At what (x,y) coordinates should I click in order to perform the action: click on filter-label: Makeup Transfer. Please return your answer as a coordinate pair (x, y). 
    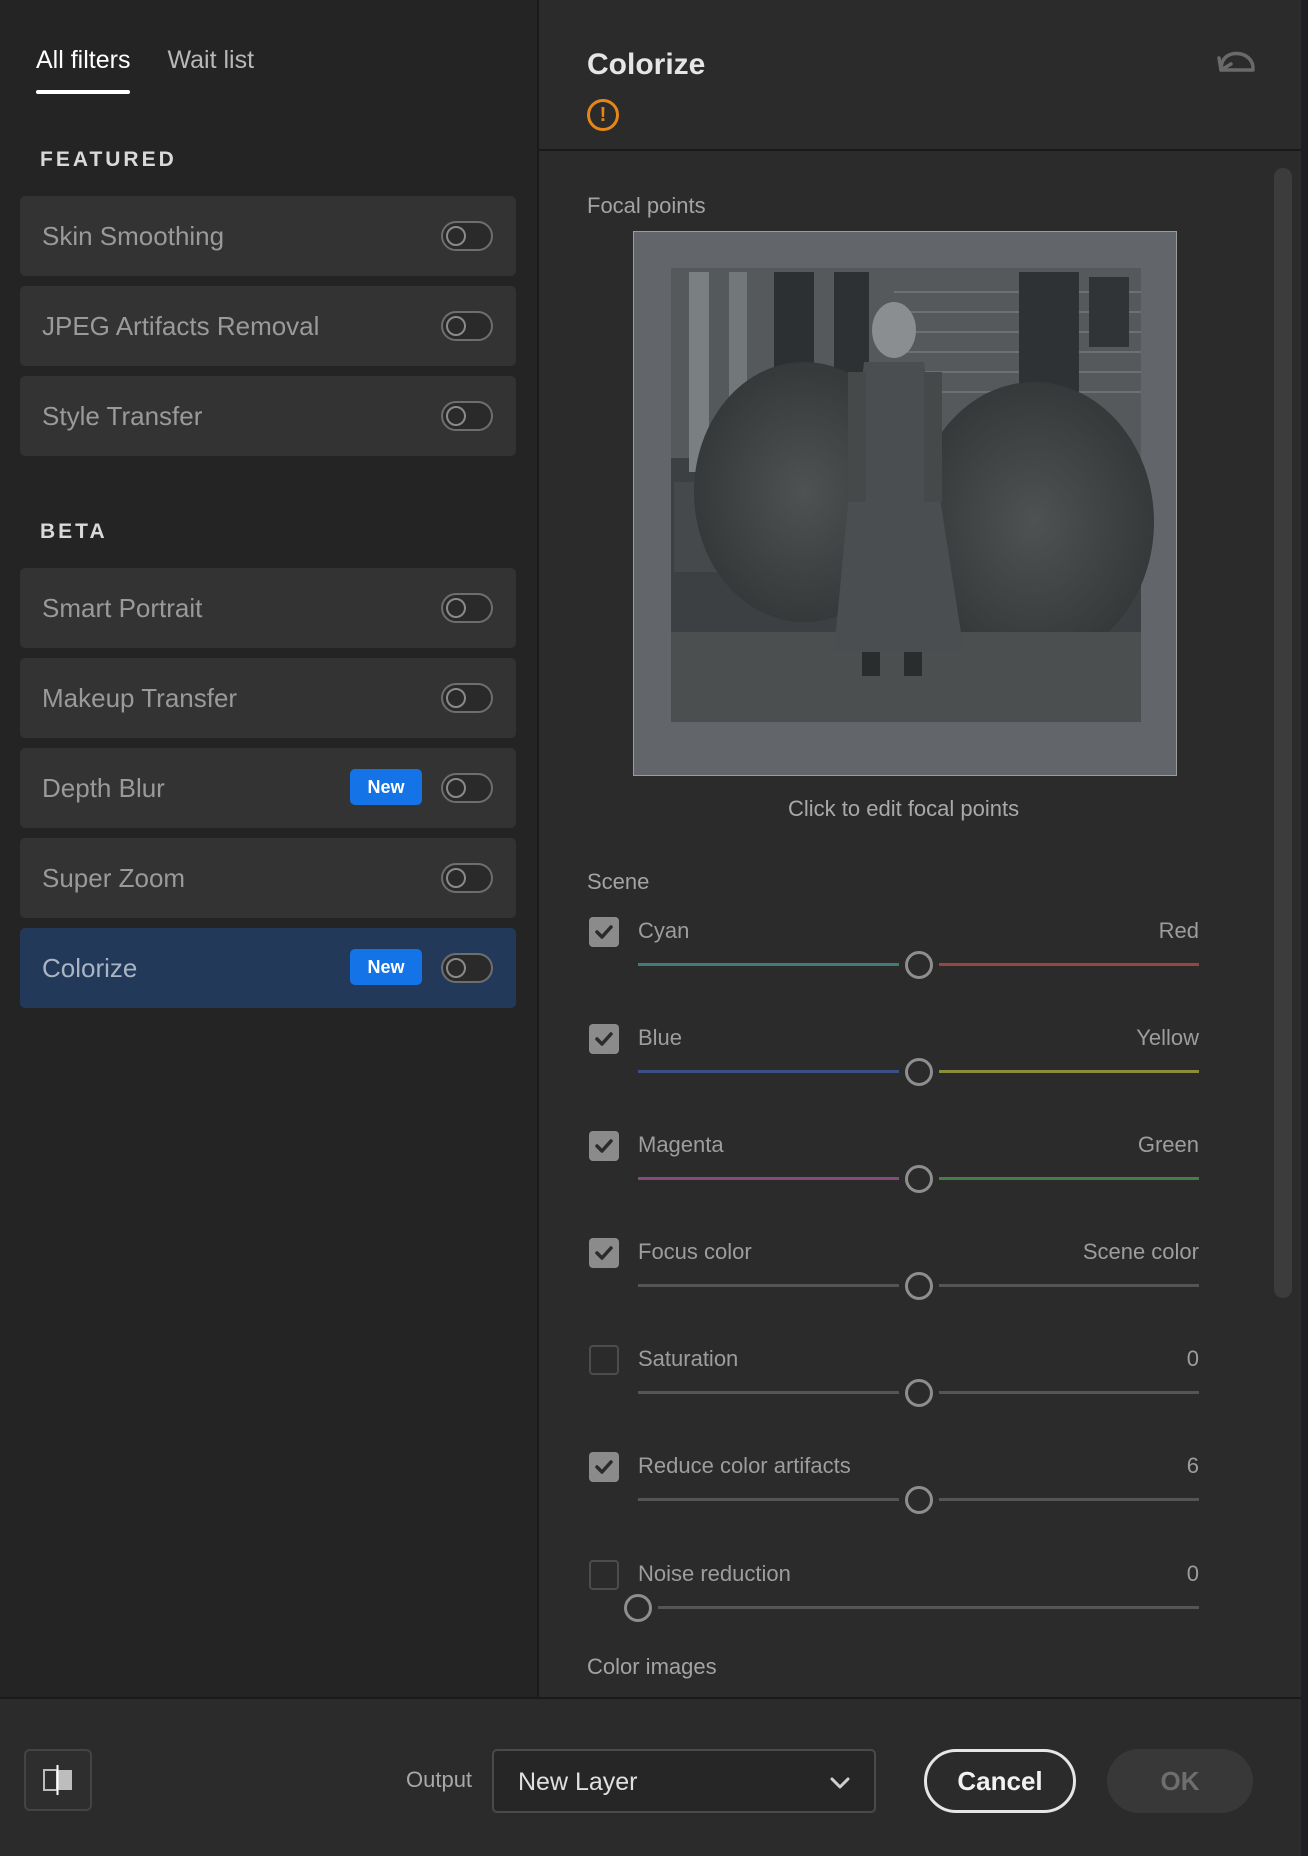
    Looking at the image, I should click on (140, 698).